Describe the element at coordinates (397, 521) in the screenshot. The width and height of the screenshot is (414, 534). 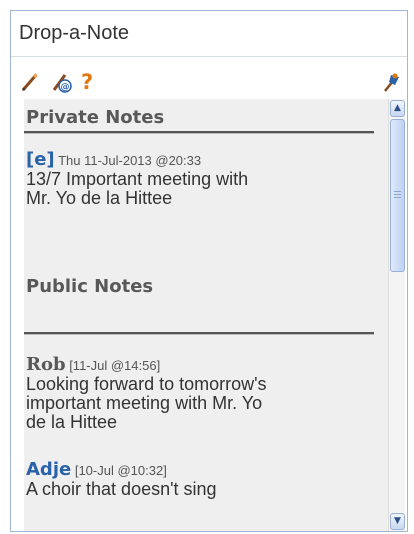
I see `scroll-down-button: ▼` at that location.